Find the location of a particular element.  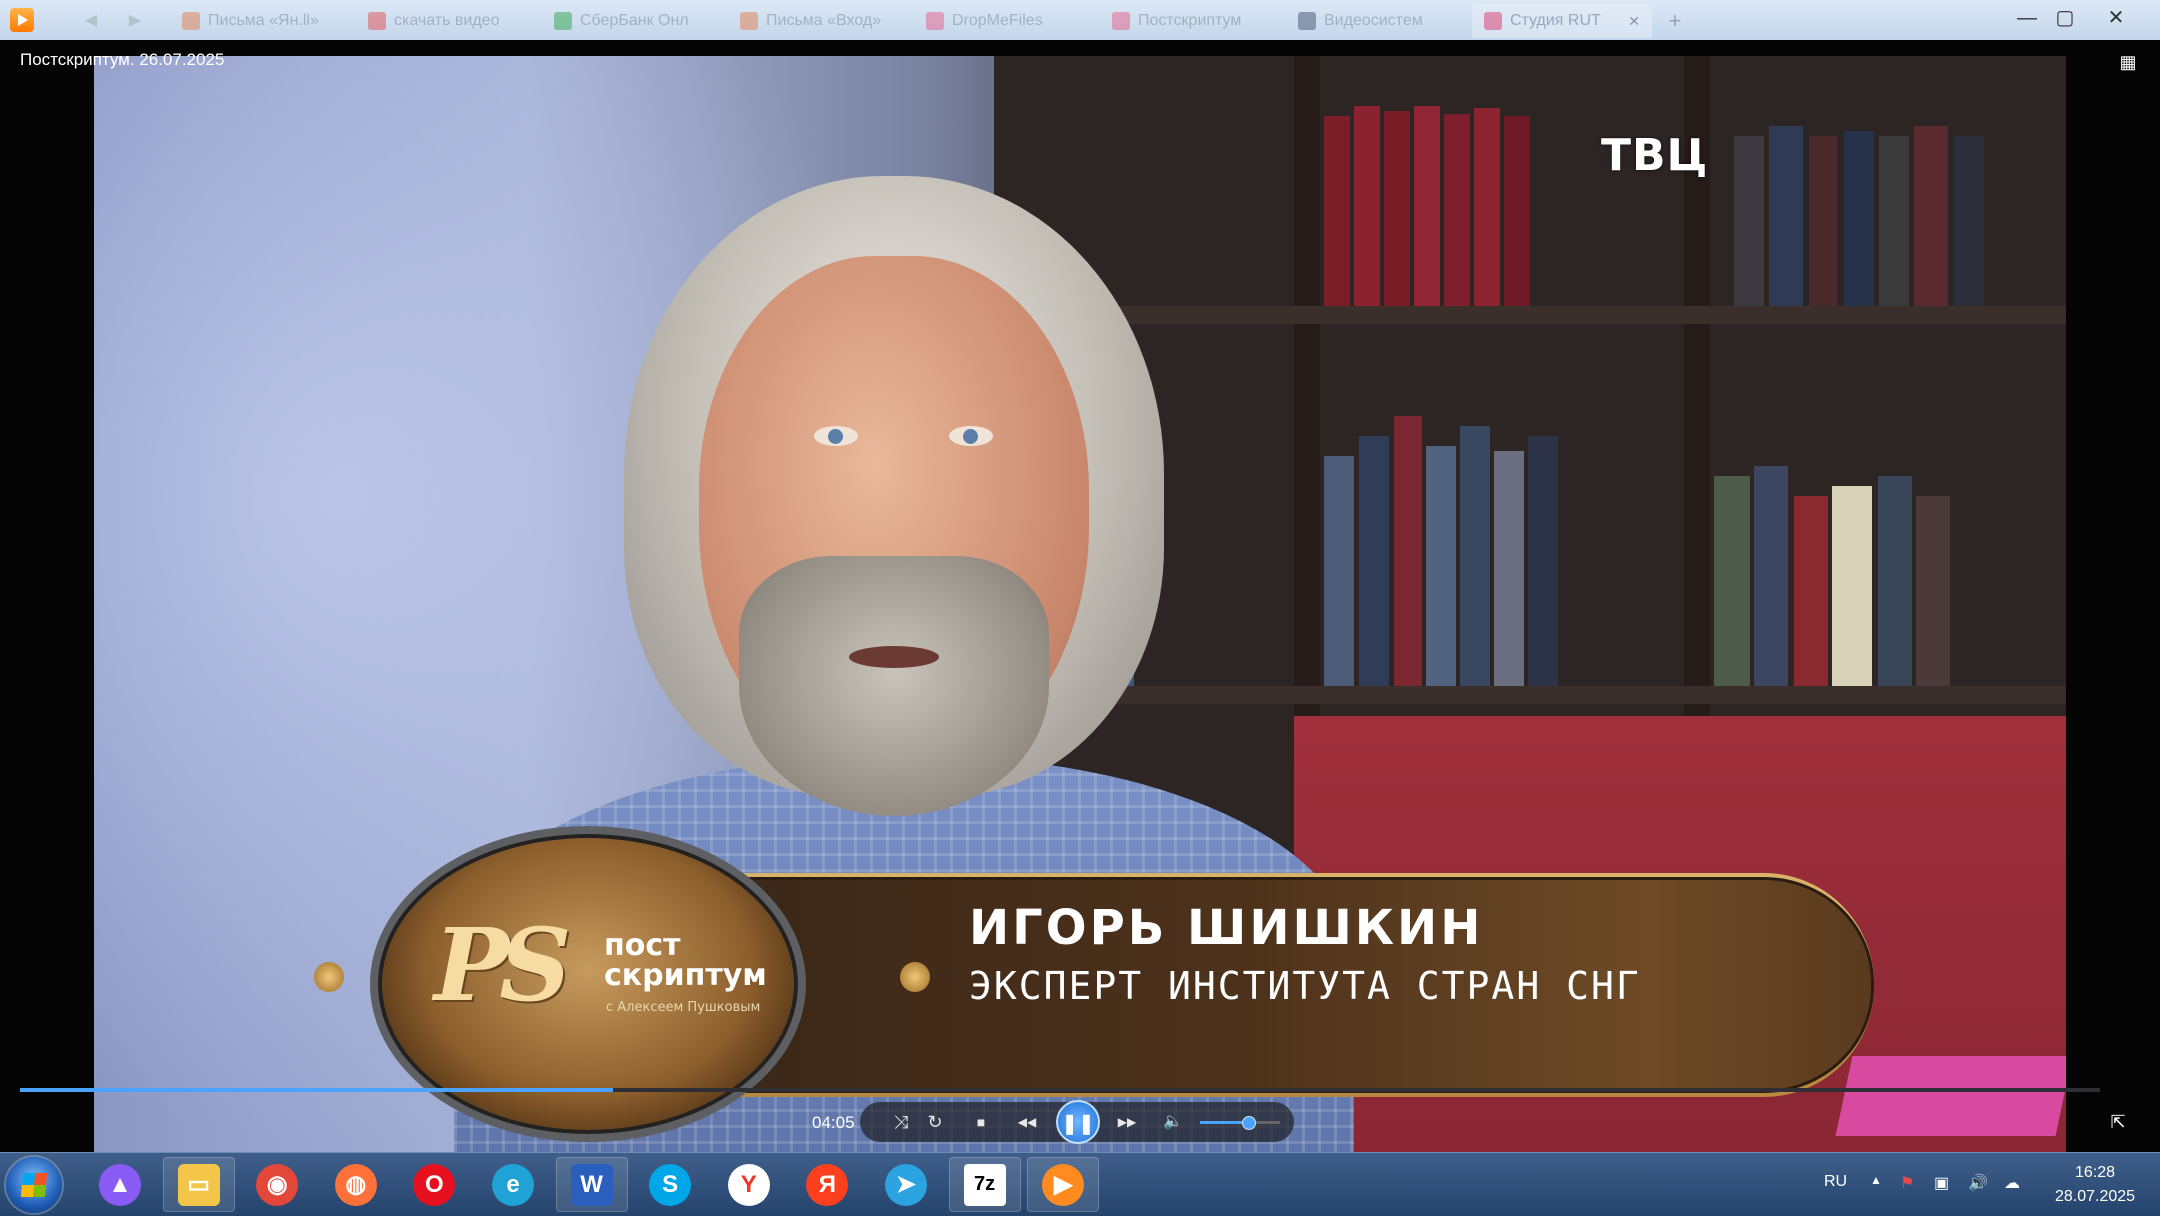

stop-icon: ■ is located at coordinates (981, 1122).